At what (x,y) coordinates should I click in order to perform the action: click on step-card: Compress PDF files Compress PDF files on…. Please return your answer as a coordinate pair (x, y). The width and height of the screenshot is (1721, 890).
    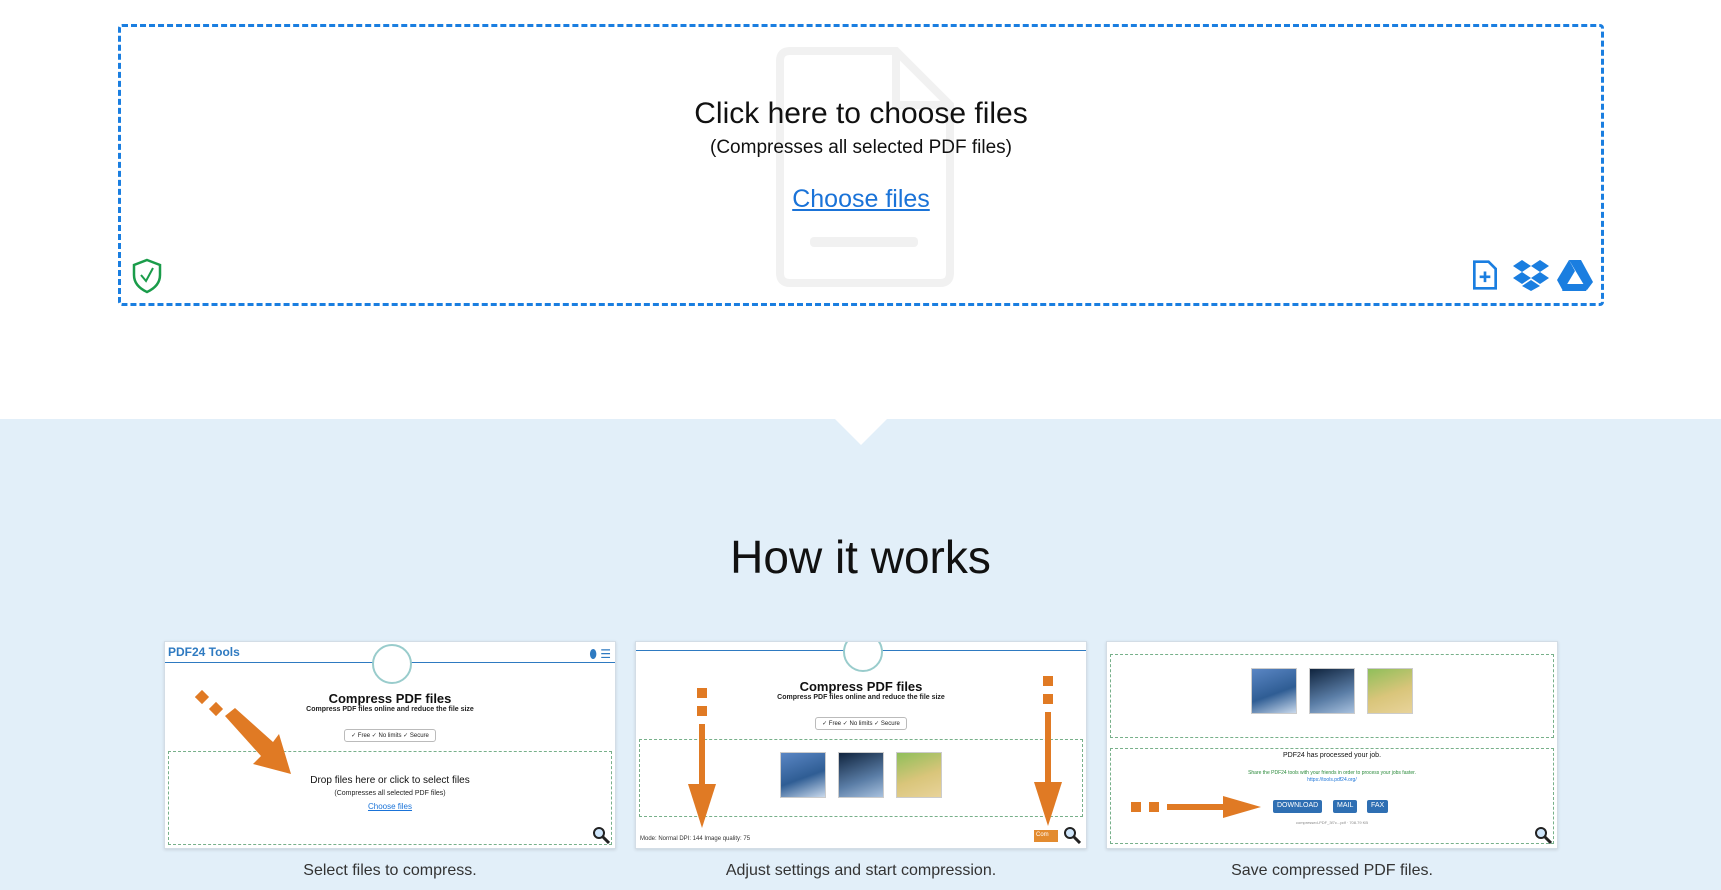
    Looking at the image, I should click on (861, 760).